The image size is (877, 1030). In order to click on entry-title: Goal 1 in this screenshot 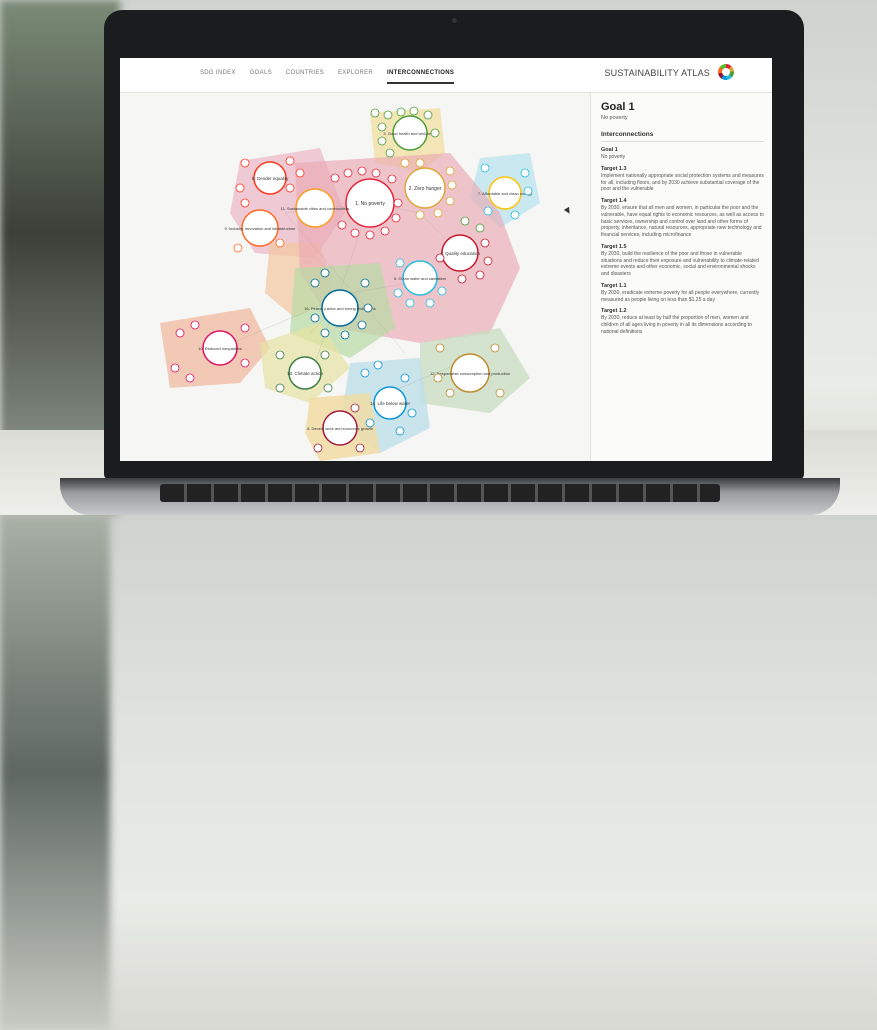, I will do `click(682, 150)`.